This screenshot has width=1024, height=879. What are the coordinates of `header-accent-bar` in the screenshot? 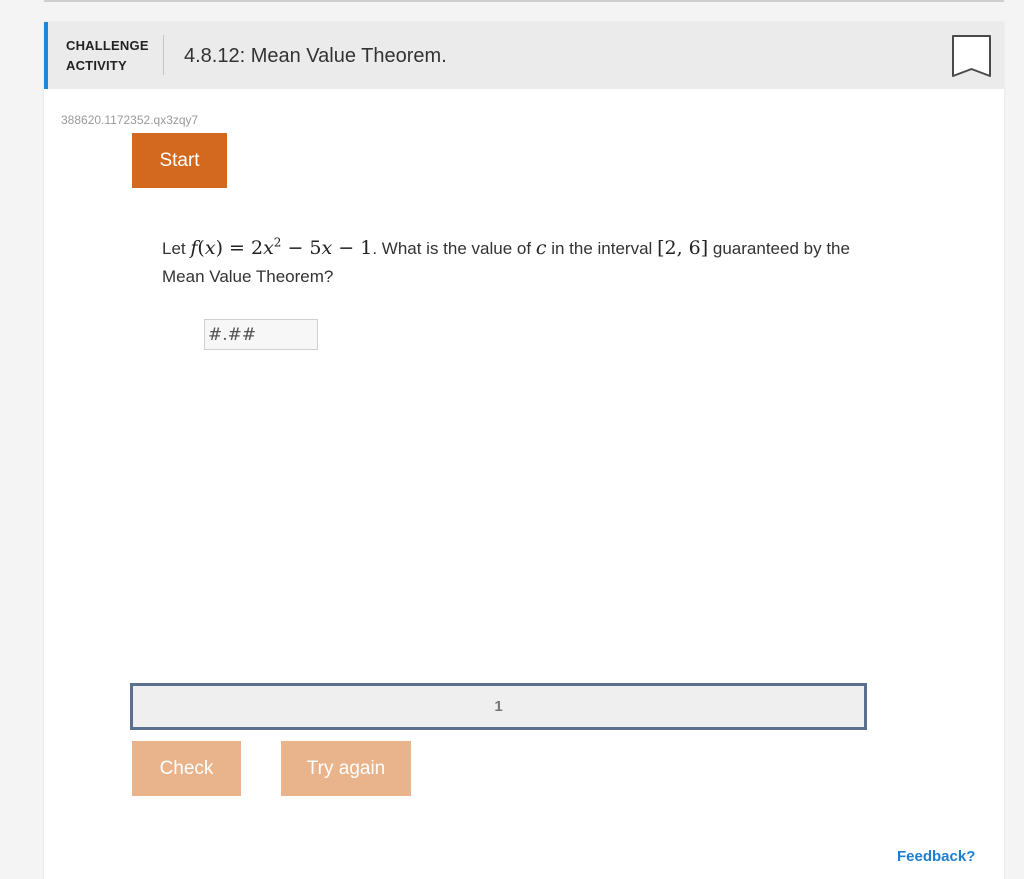 It's located at (46, 55).